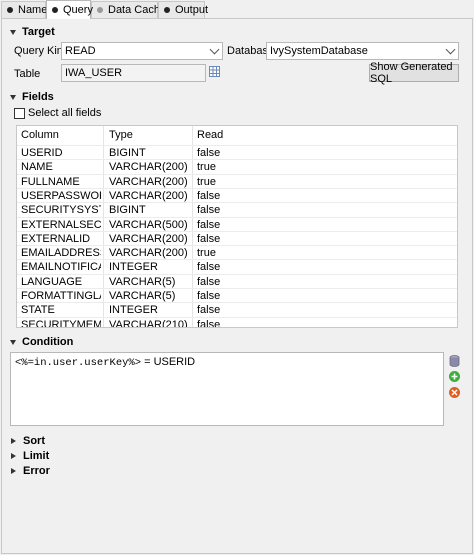  I want to click on data-cache-tab-icon, so click(100, 10).